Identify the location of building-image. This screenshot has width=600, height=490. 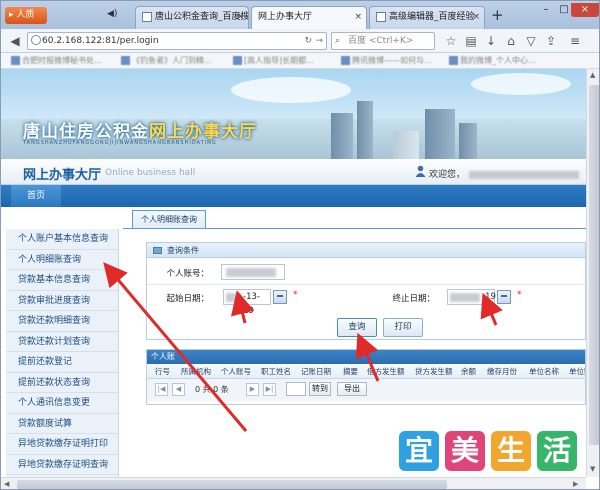
(342, 136).